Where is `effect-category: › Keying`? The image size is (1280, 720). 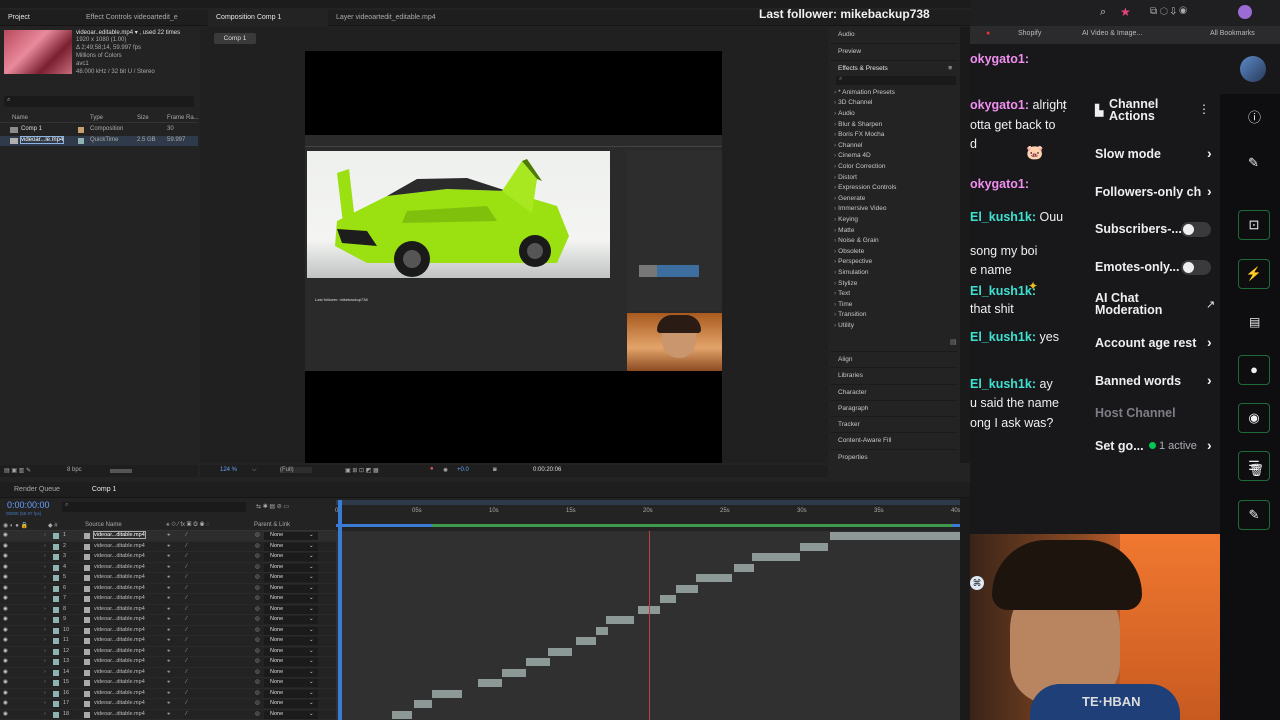 effect-category: › Keying is located at coordinates (894, 220).